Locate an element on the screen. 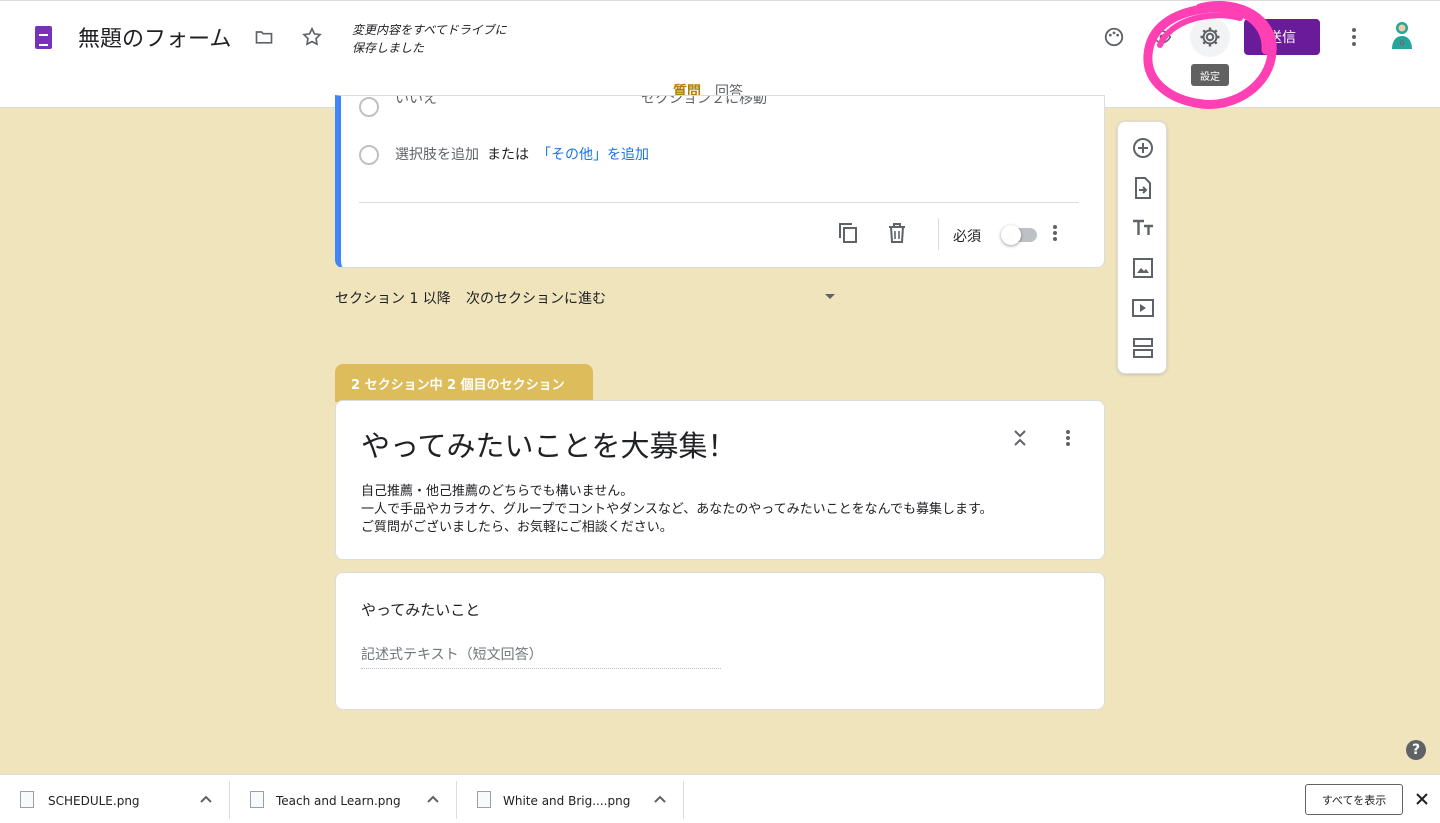 The image size is (1440, 823). download-filename: White and Brig....png is located at coordinates (567, 801).